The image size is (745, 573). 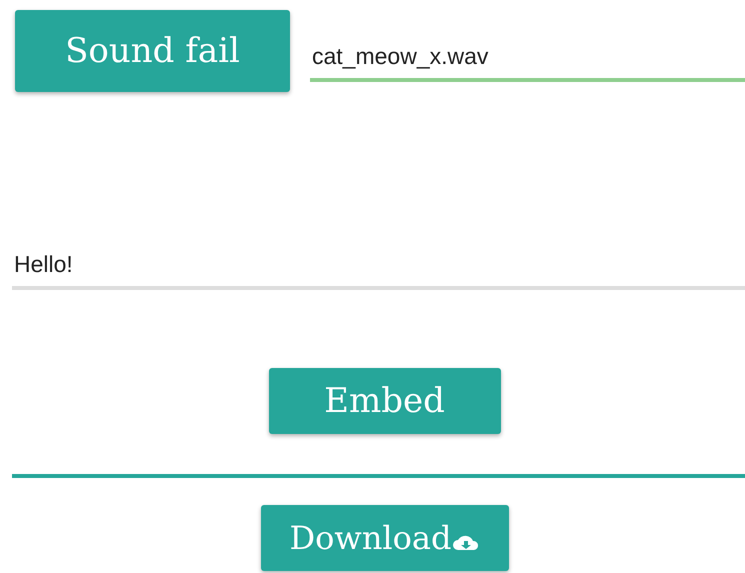 What do you see at coordinates (152, 51) in the screenshot?
I see `sound-file-button: Sound fail` at bounding box center [152, 51].